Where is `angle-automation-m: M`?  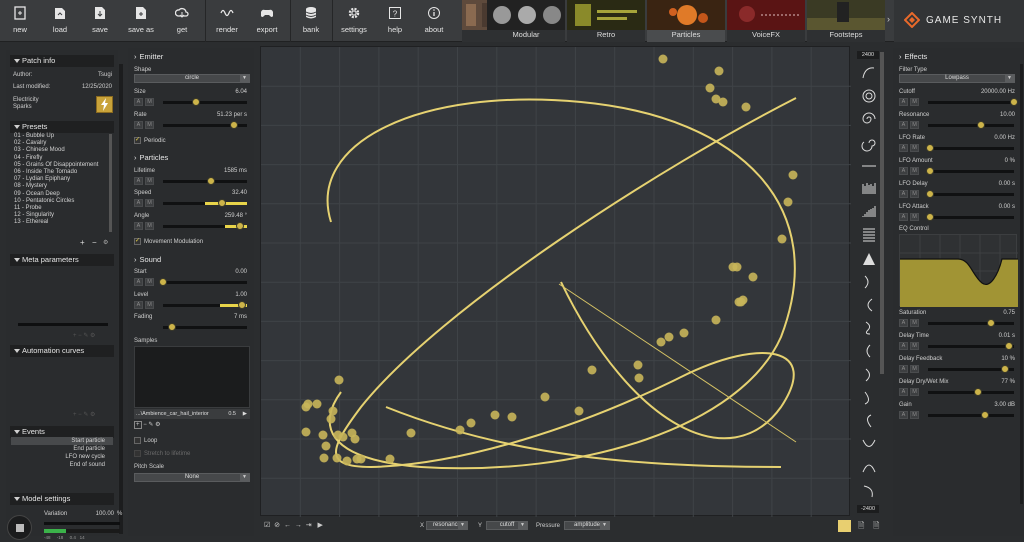
angle-automation-m: M is located at coordinates (149, 226).